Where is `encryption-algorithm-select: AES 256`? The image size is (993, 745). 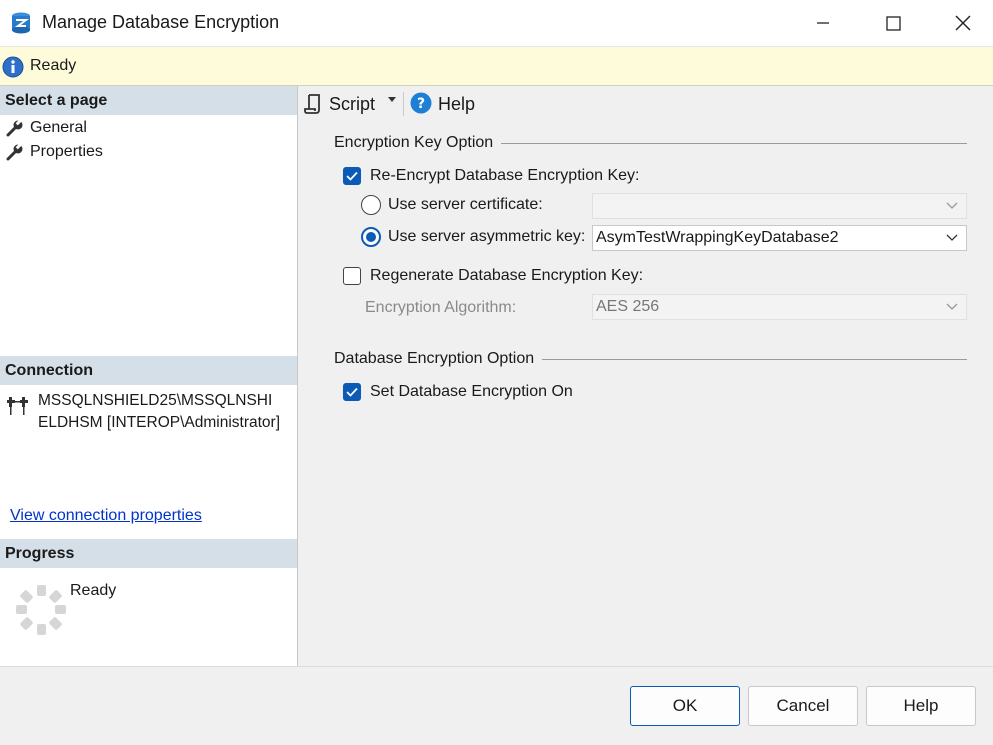
encryption-algorithm-select: AES 256 is located at coordinates (779, 307).